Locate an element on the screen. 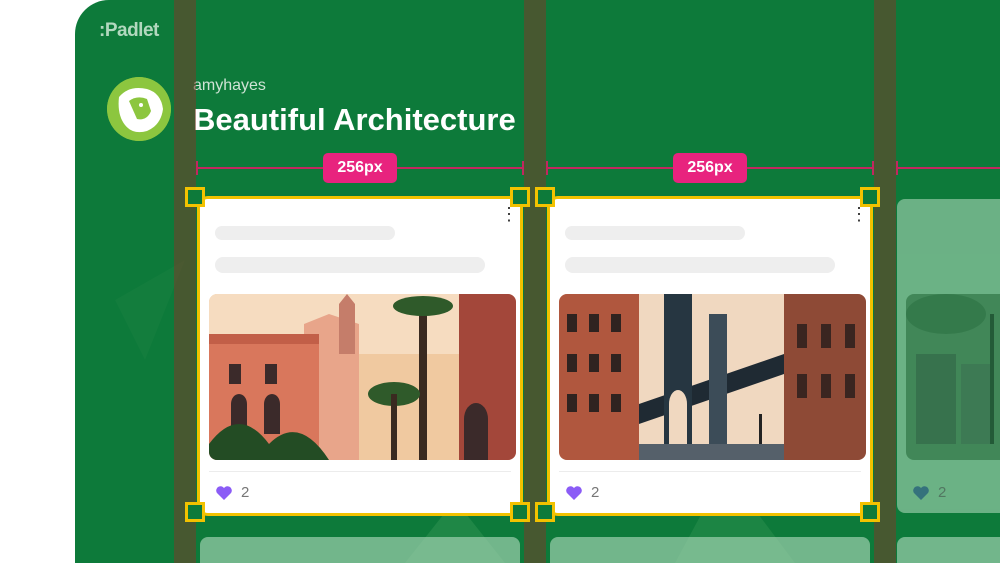 The image size is (1000, 563). author-name: amyhayes is located at coordinates (229, 85).